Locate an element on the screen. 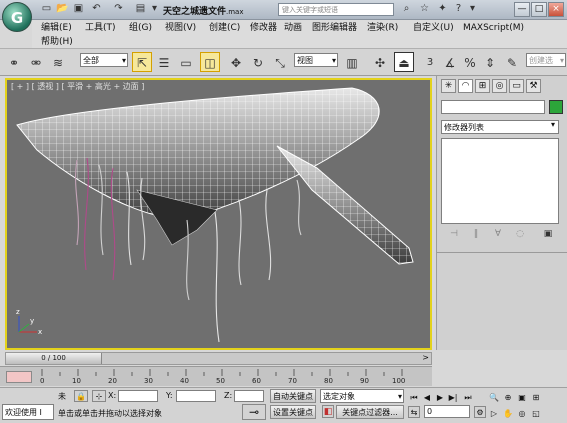 Image resolution: width=567 pixels, height=423 pixels. selection-lock-icon: 🔒 is located at coordinates (81, 396).